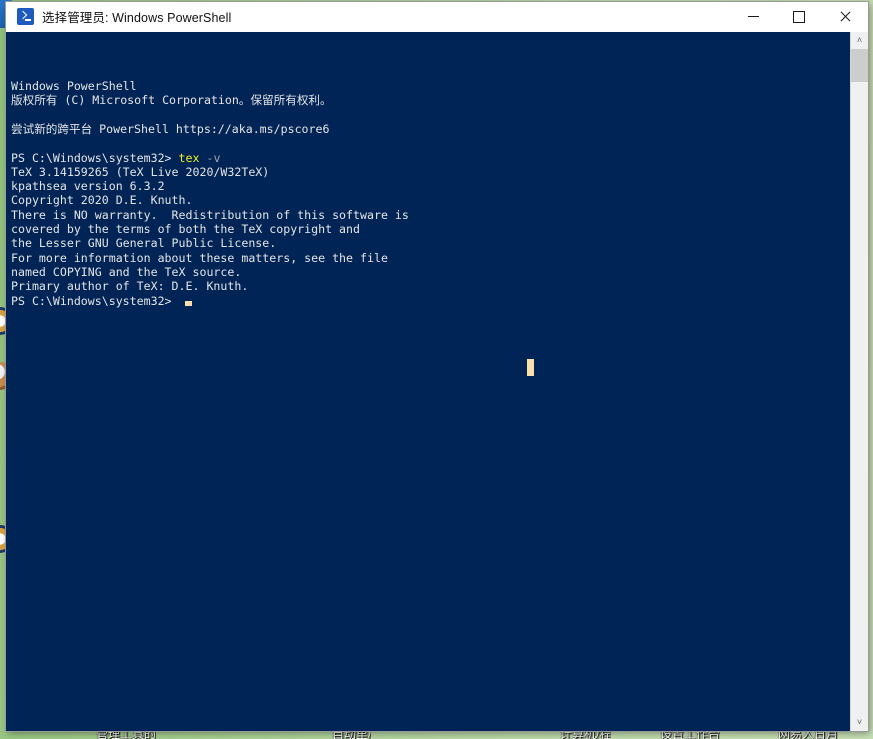 The width and height of the screenshot is (873, 739). Describe the element at coordinates (210, 157) in the screenshot. I see `console-command-parameter: -v` at that location.